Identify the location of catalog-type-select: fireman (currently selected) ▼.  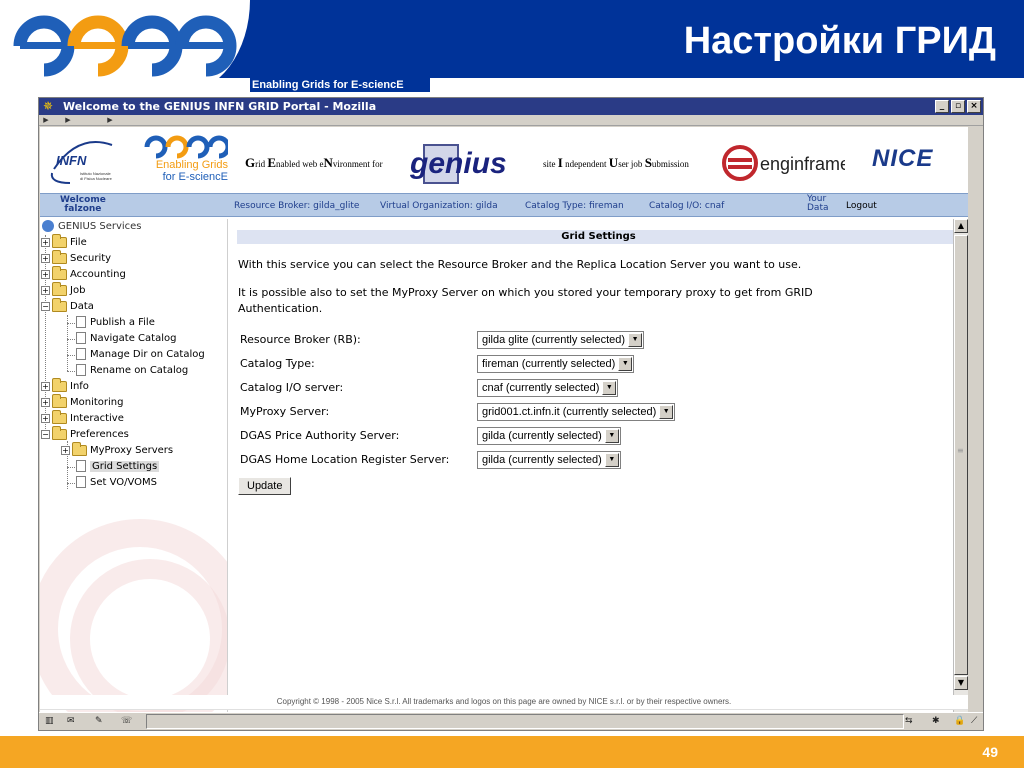
(556, 364).